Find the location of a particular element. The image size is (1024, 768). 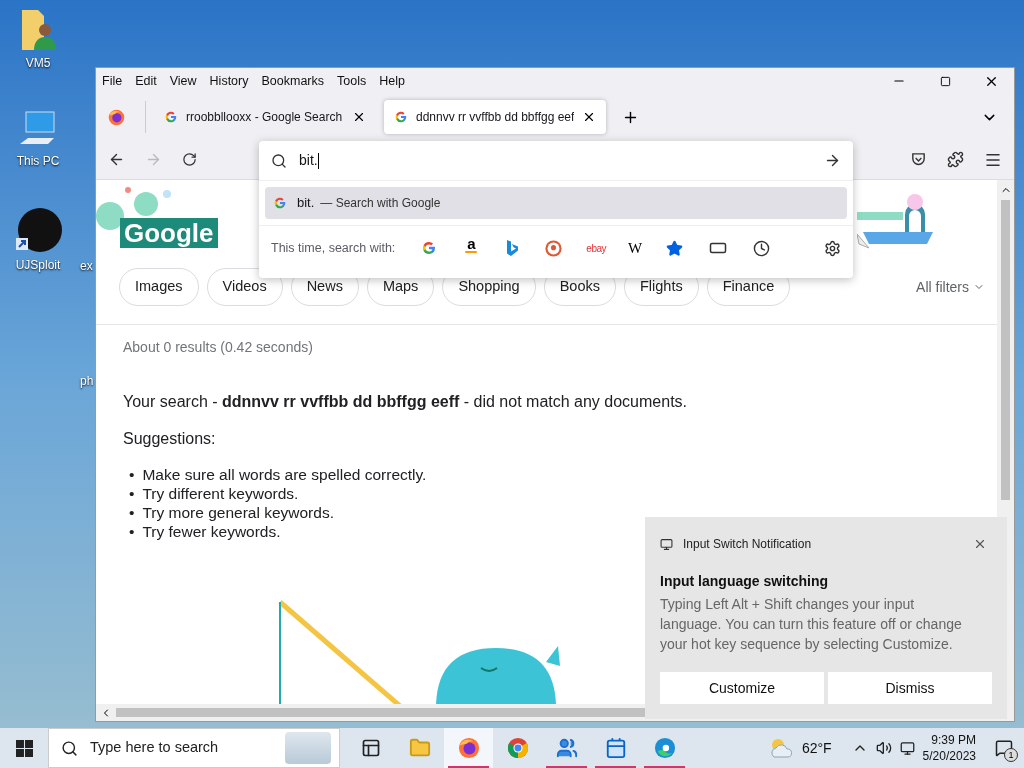

notification-body: Typing Left Alt + Shift changes your input language. You can turn this feature off or change your hot key sequence by selecting Customize. is located at coordinates (811, 624).